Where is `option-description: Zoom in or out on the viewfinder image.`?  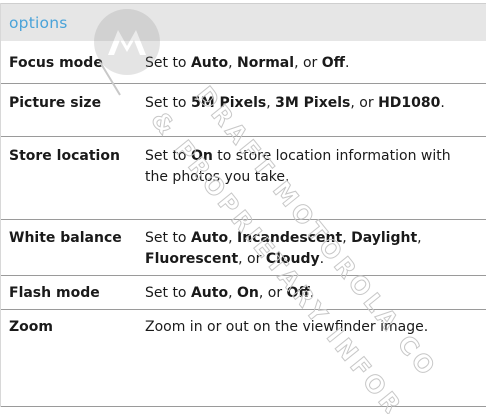
option-description: Zoom in or out on the viewfinder image. is located at coordinates (287, 326).